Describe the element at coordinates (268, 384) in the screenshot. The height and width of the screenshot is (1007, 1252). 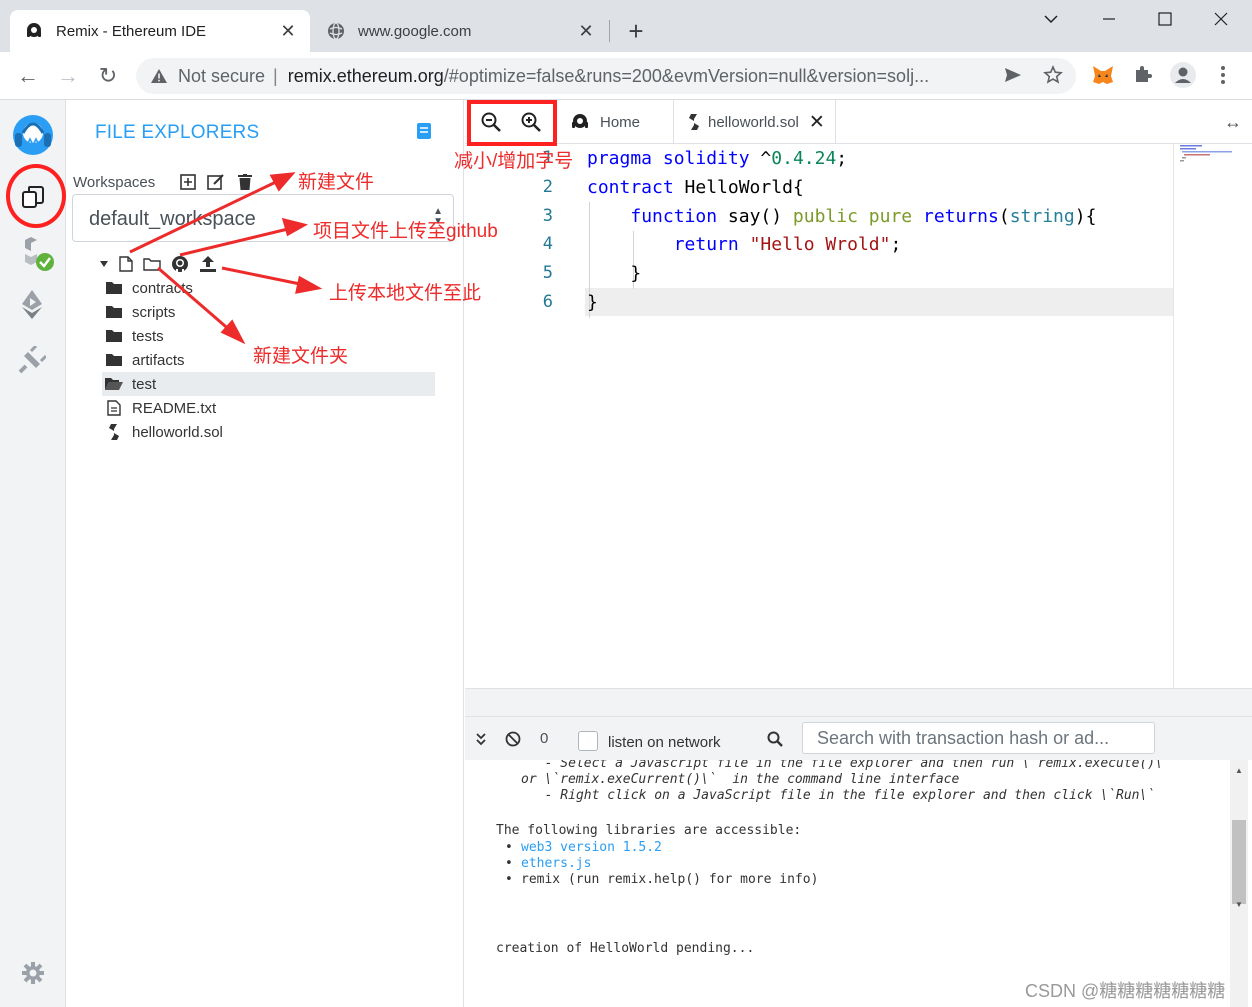
I see `tree-item-folder-selected: test` at that location.